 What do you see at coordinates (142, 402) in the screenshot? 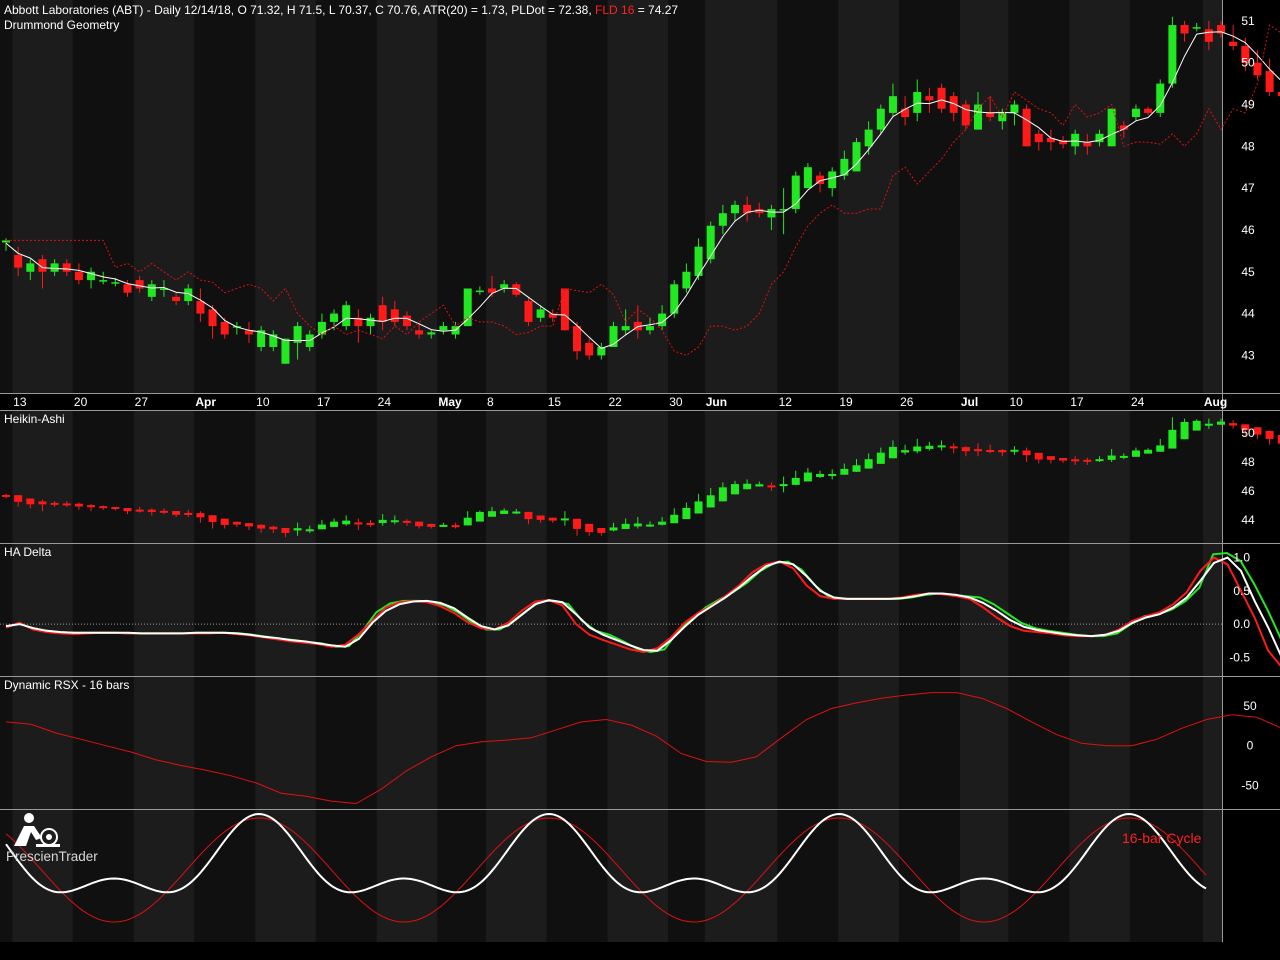
I see `date-tick-label: 27` at bounding box center [142, 402].